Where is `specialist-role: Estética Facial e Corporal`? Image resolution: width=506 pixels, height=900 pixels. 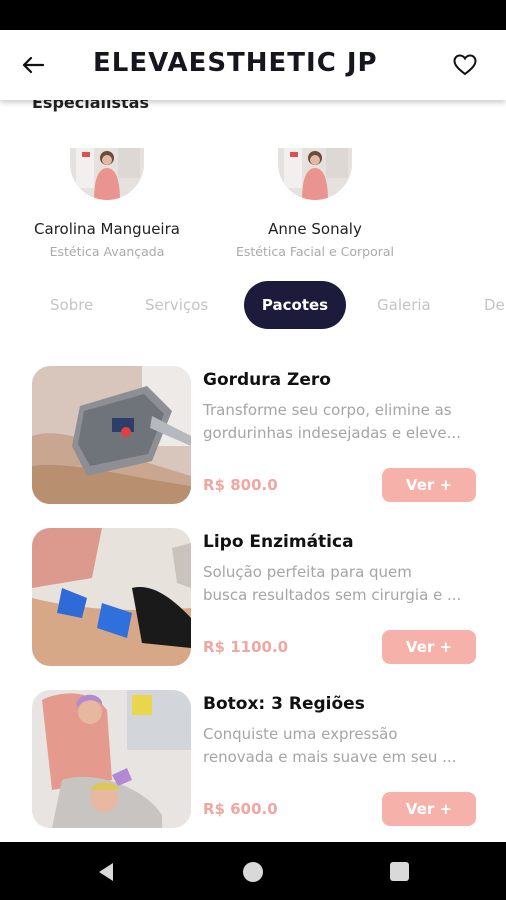 specialist-role: Estética Facial e Corporal is located at coordinates (315, 251).